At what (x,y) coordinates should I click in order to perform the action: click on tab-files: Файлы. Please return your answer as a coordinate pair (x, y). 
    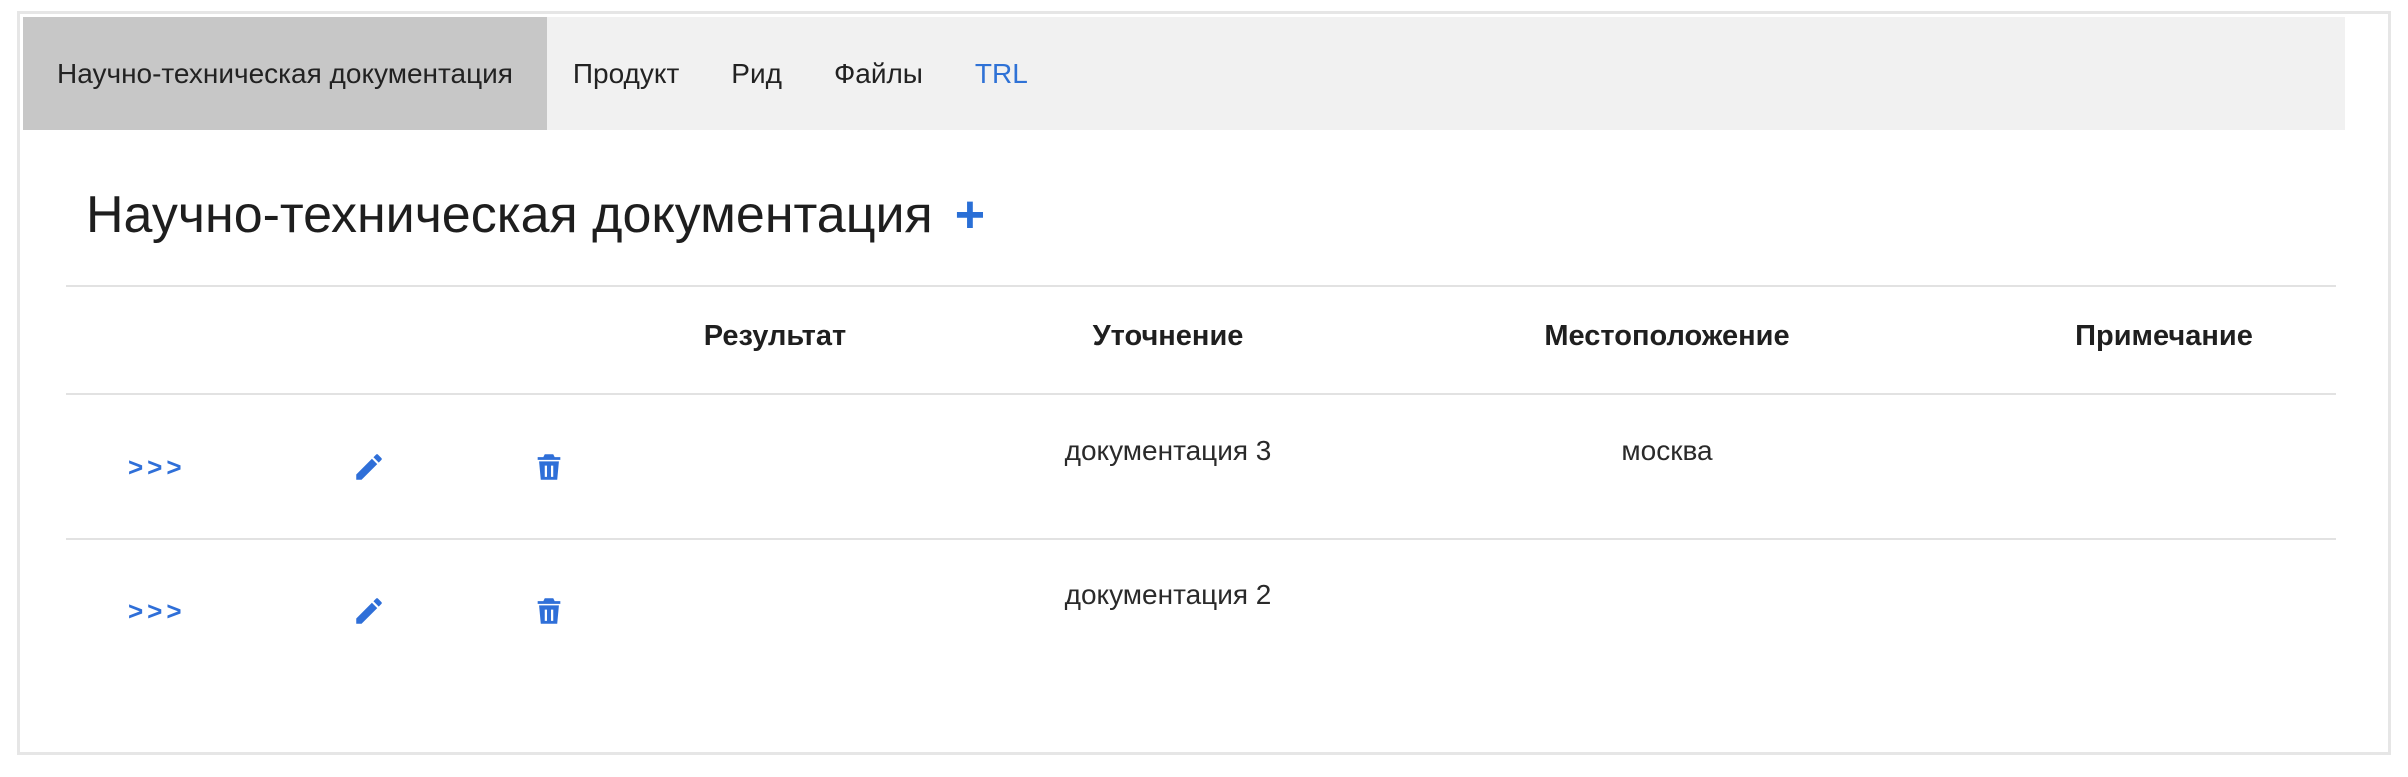
    Looking at the image, I should click on (878, 73).